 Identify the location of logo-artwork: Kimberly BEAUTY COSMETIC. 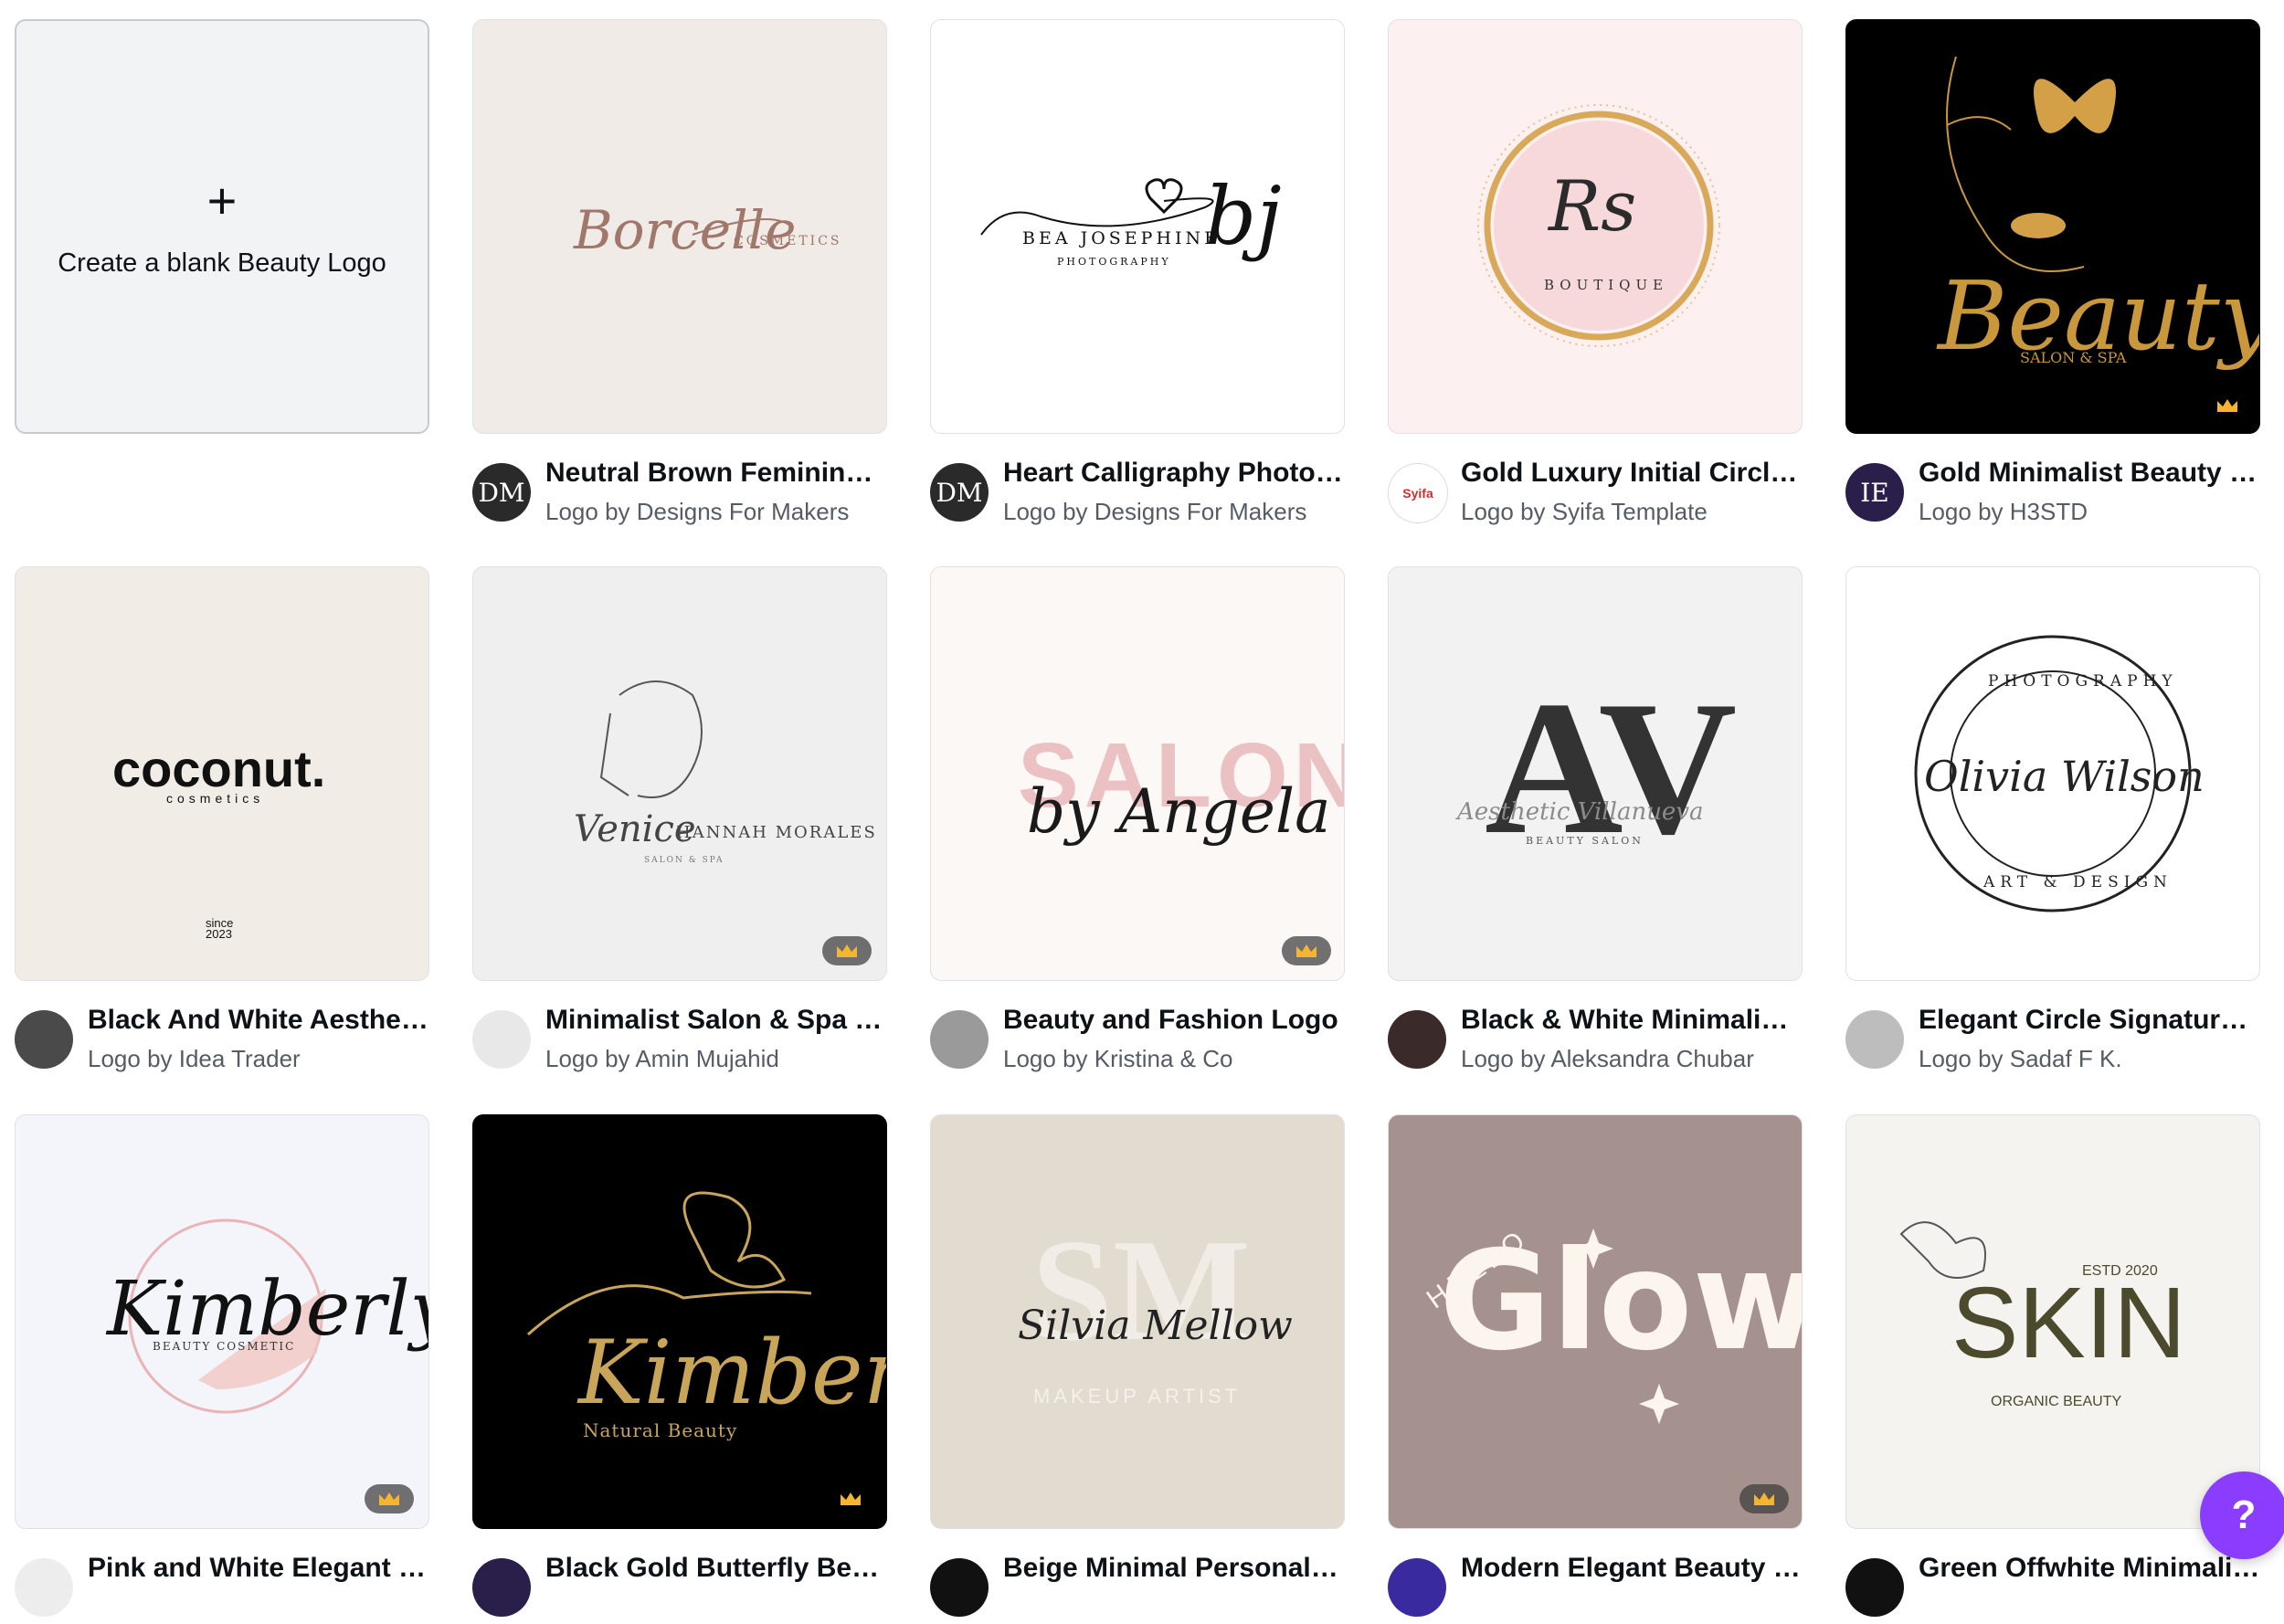
(266, 1316).